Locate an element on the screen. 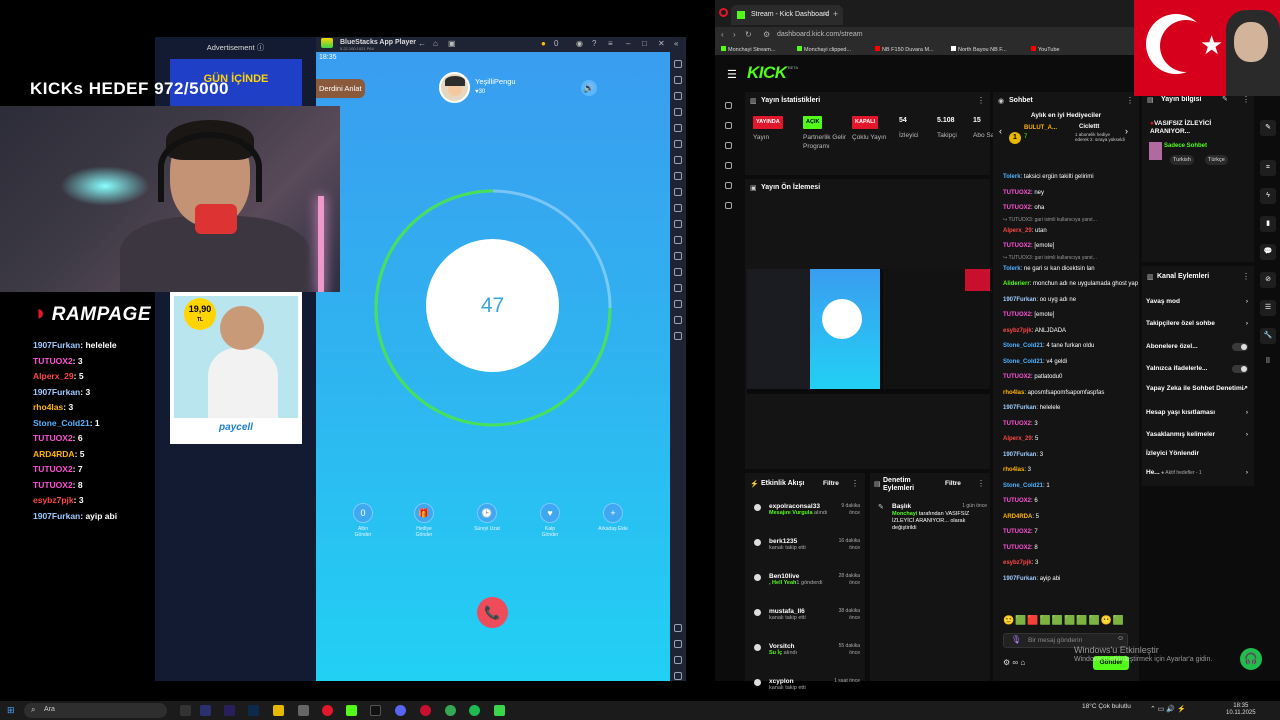  obs-icon is located at coordinates (375, 710).